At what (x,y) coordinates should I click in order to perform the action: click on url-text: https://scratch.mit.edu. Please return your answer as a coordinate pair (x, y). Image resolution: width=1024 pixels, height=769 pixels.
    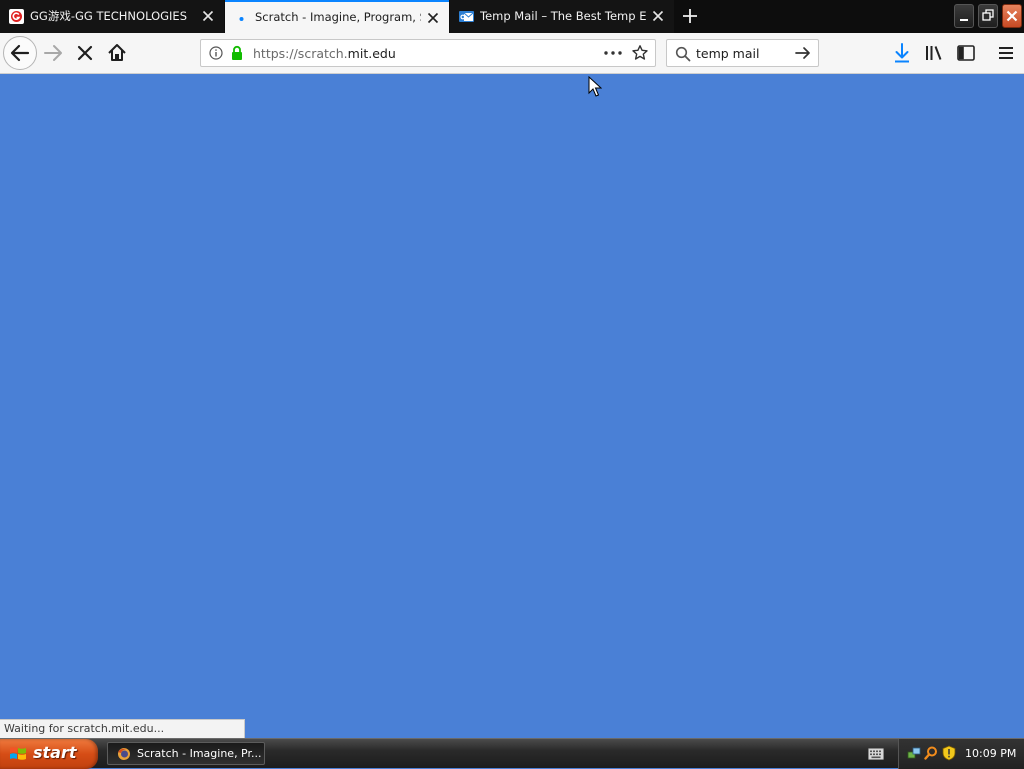
    Looking at the image, I should click on (324, 53).